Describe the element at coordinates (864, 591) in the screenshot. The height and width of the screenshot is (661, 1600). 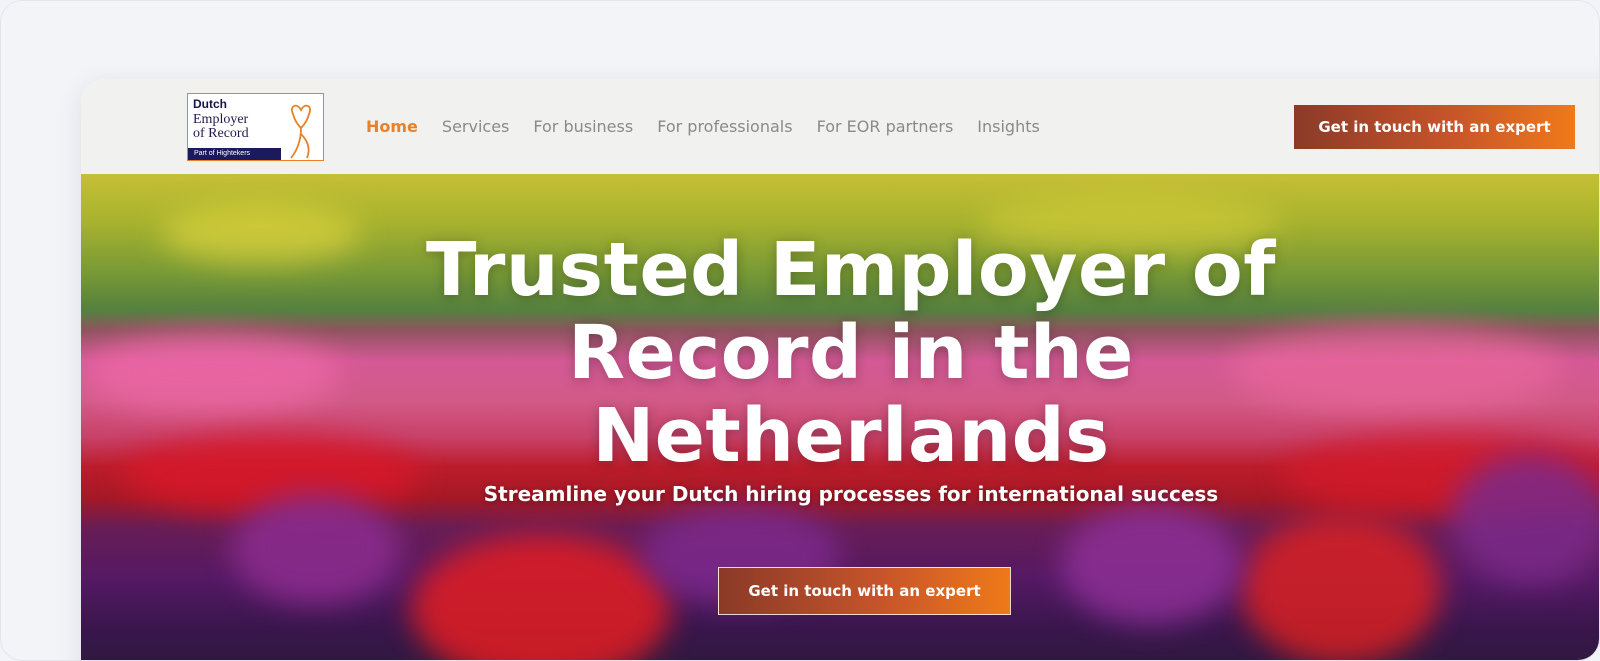
I see `hero-contact-button: Get in touch with an expert` at that location.